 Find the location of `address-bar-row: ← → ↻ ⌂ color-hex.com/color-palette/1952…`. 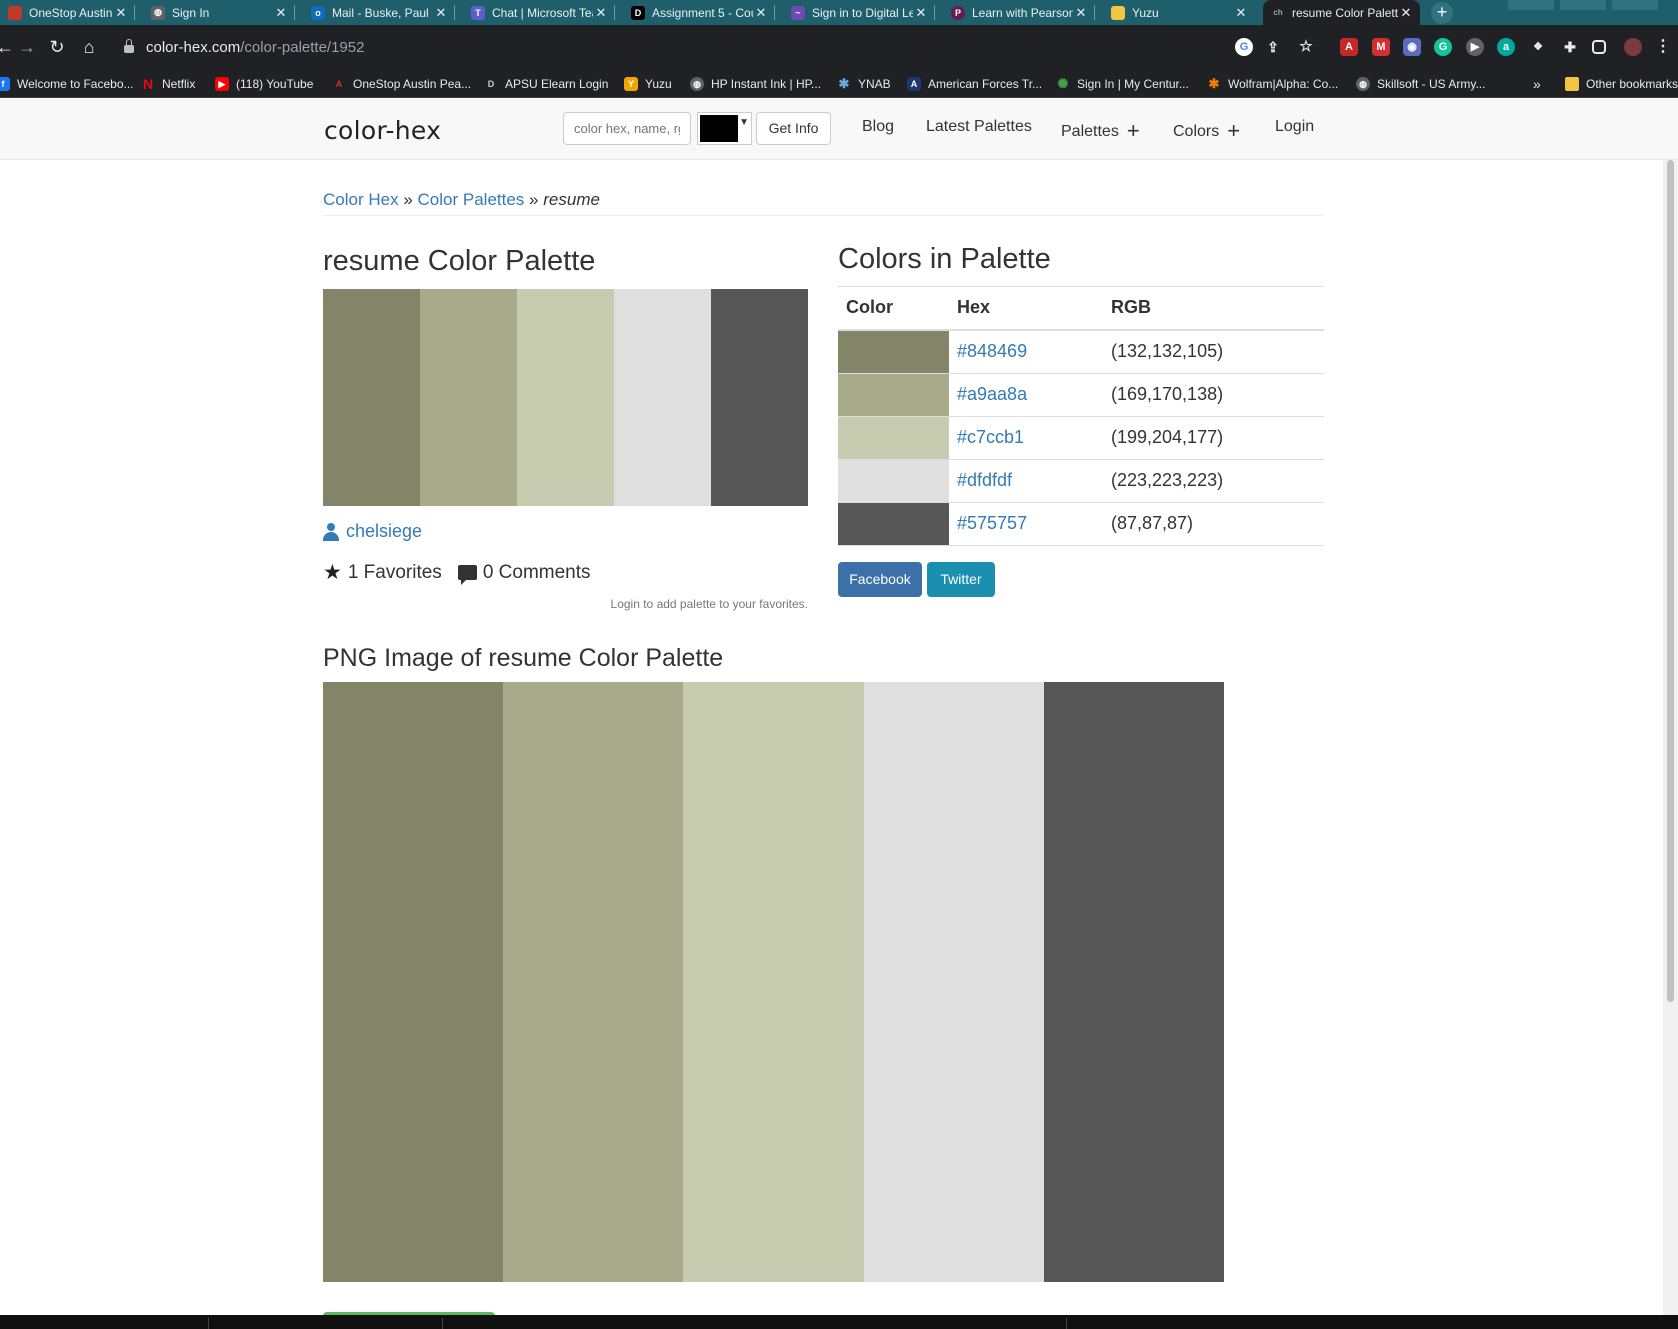

address-bar-row: ← → ↻ ⌂ color-hex.com/color-palette/1952… is located at coordinates (839, 47).